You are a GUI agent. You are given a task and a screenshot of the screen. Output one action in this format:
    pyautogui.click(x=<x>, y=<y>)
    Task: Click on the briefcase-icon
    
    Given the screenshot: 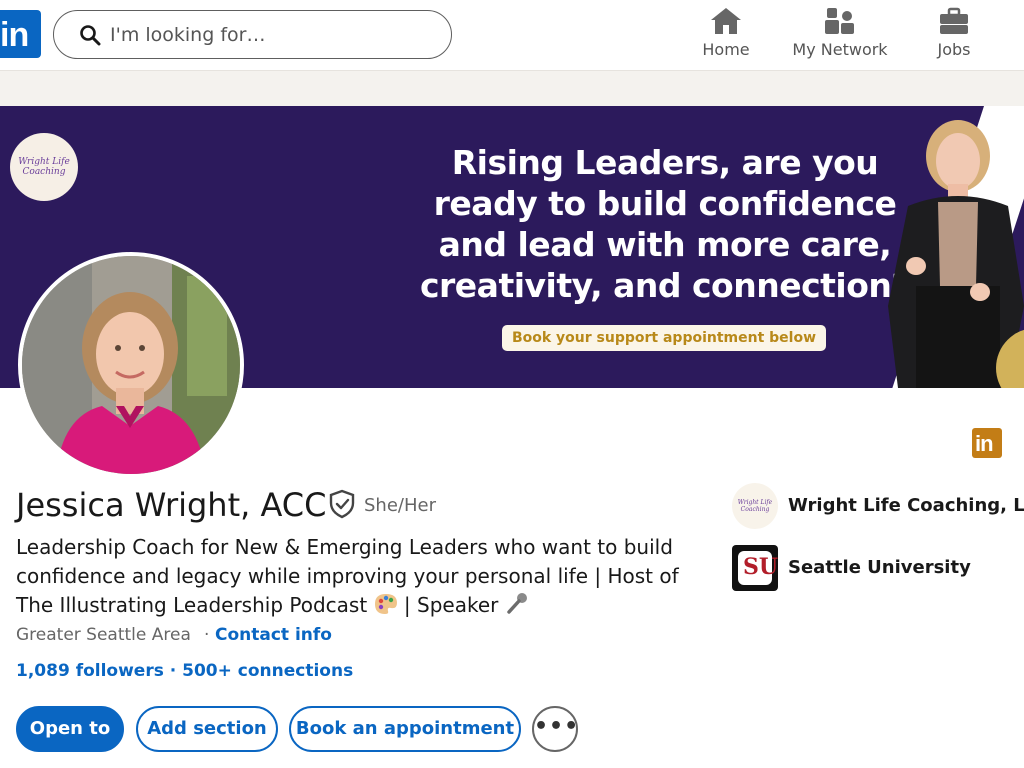 What is the action you would take?
    pyautogui.click(x=954, y=20)
    